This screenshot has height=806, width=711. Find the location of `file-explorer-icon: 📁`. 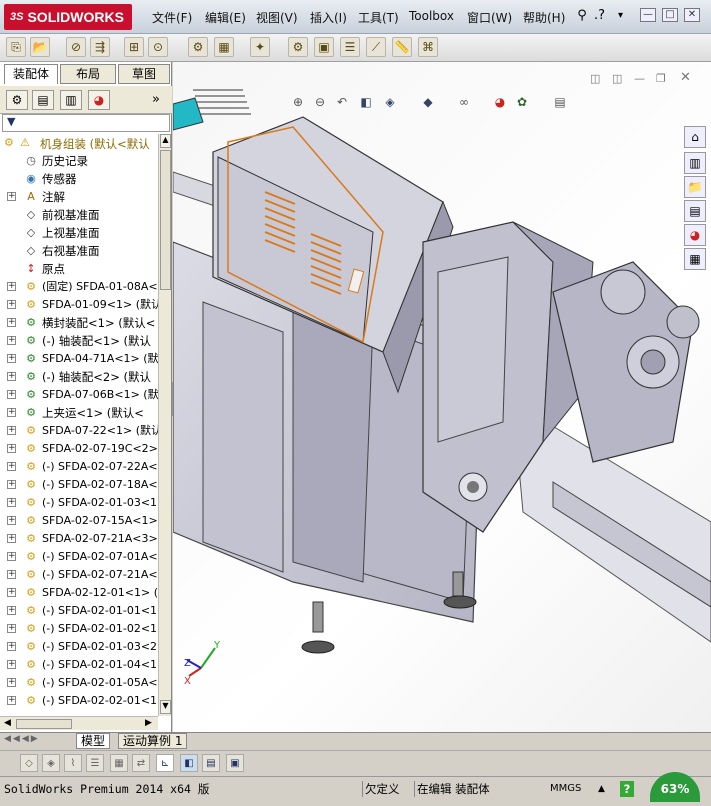

file-explorer-icon: 📁 is located at coordinates (695, 187).